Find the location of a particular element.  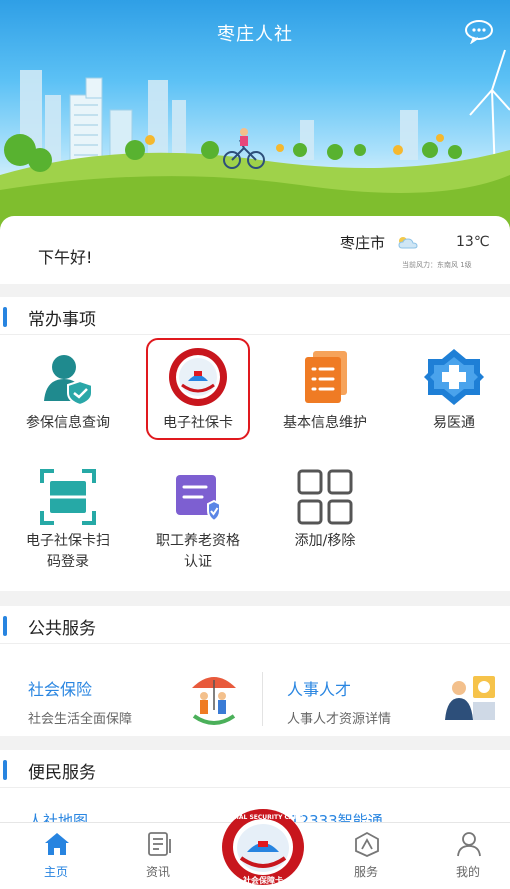

common-item-label: 添加/移除 is located at coordinates (325, 541).